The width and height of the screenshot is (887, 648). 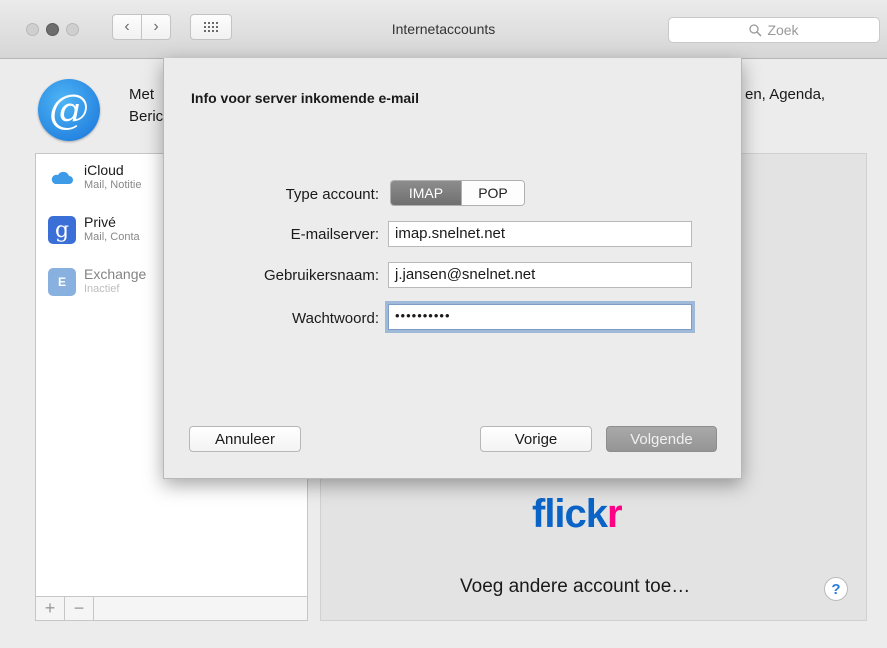 What do you see at coordinates (100, 222) in the screenshot?
I see `account-name: Privé` at bounding box center [100, 222].